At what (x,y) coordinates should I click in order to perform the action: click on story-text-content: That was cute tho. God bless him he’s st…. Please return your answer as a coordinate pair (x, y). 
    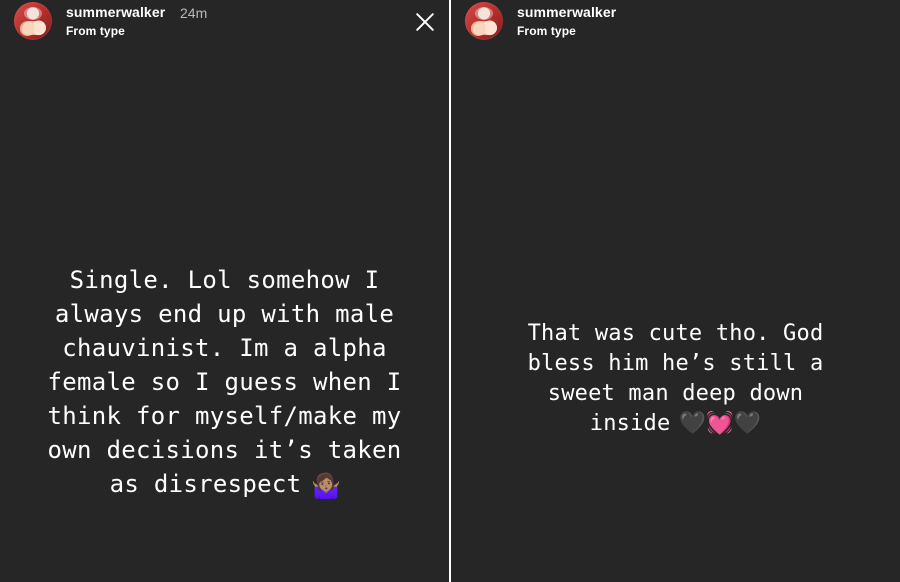
    Looking at the image, I should click on (675, 378).